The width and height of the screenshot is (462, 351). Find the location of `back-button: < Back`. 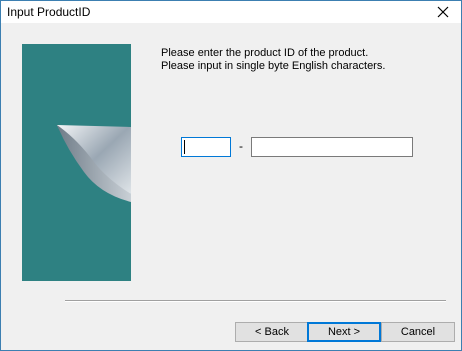

back-button: < Back is located at coordinates (272, 332).